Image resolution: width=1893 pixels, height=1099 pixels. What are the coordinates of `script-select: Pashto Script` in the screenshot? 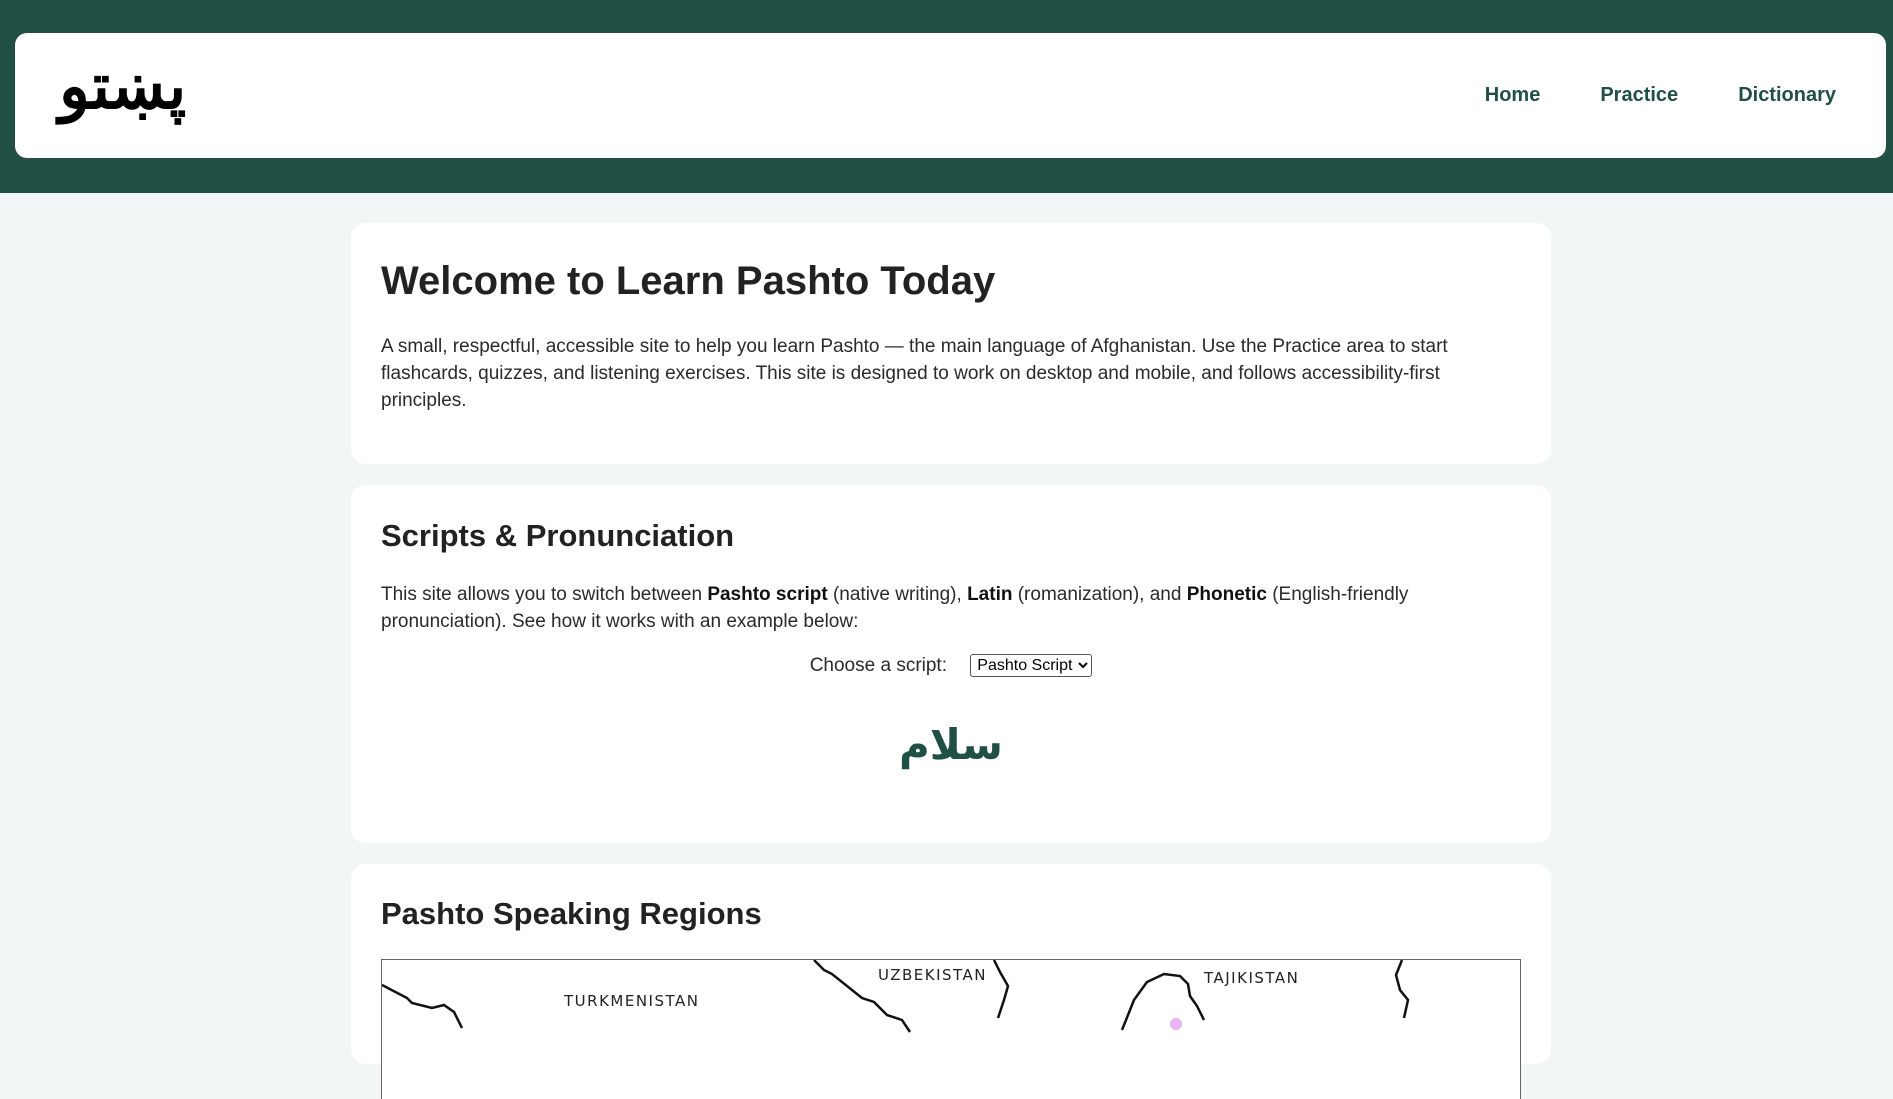 It's located at (1031, 665).